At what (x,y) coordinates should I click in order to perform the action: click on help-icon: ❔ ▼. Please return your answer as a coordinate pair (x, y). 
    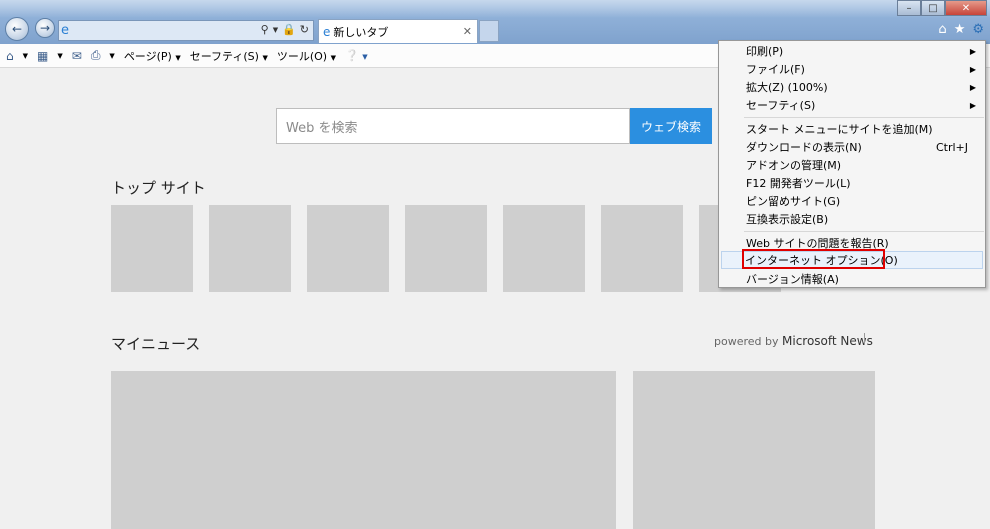
    Looking at the image, I should click on (356, 55).